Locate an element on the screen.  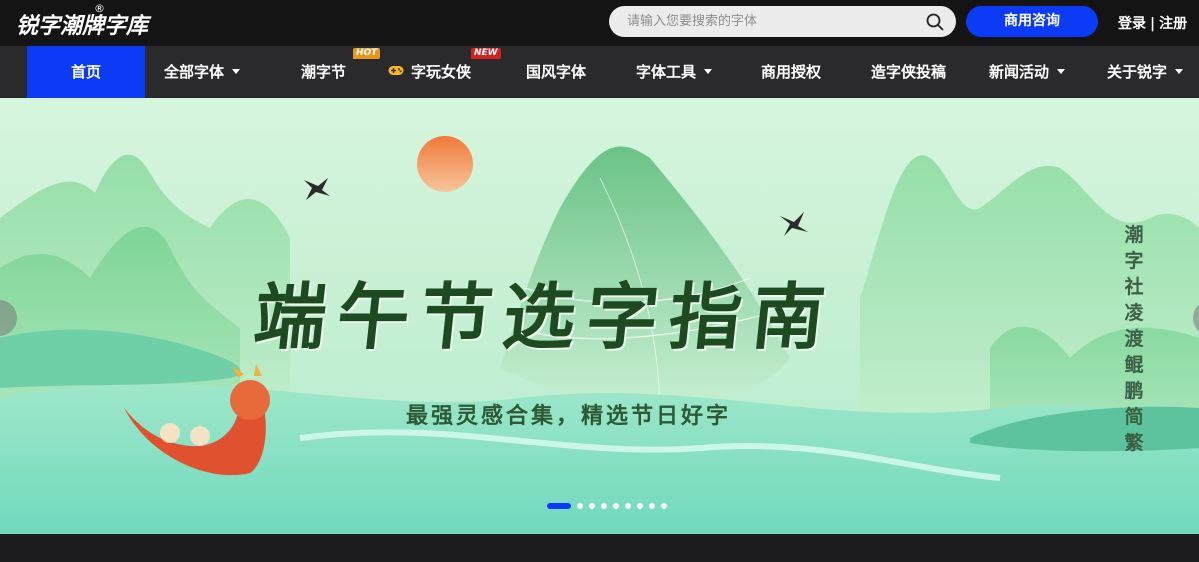
register-link: 注册 is located at coordinates (1173, 24).